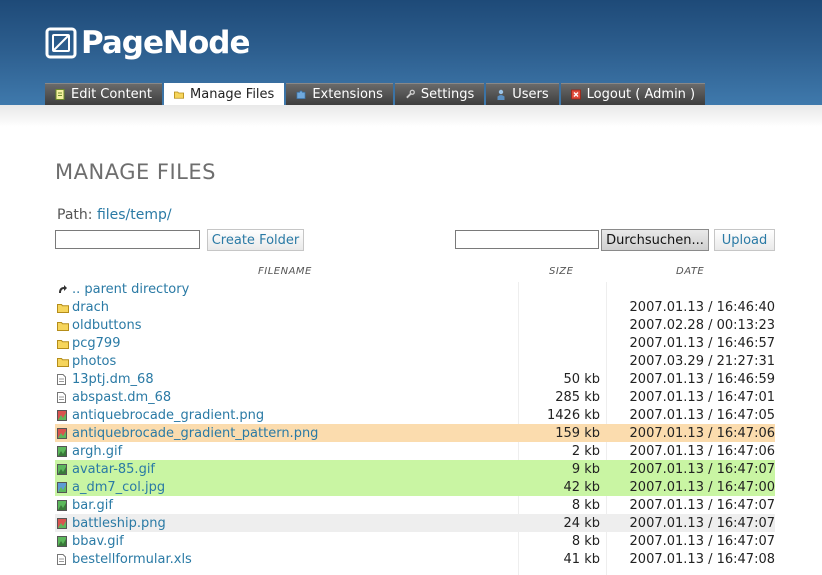 This screenshot has height=575, width=822. I want to click on file-name-link: bar.gif, so click(92, 505).